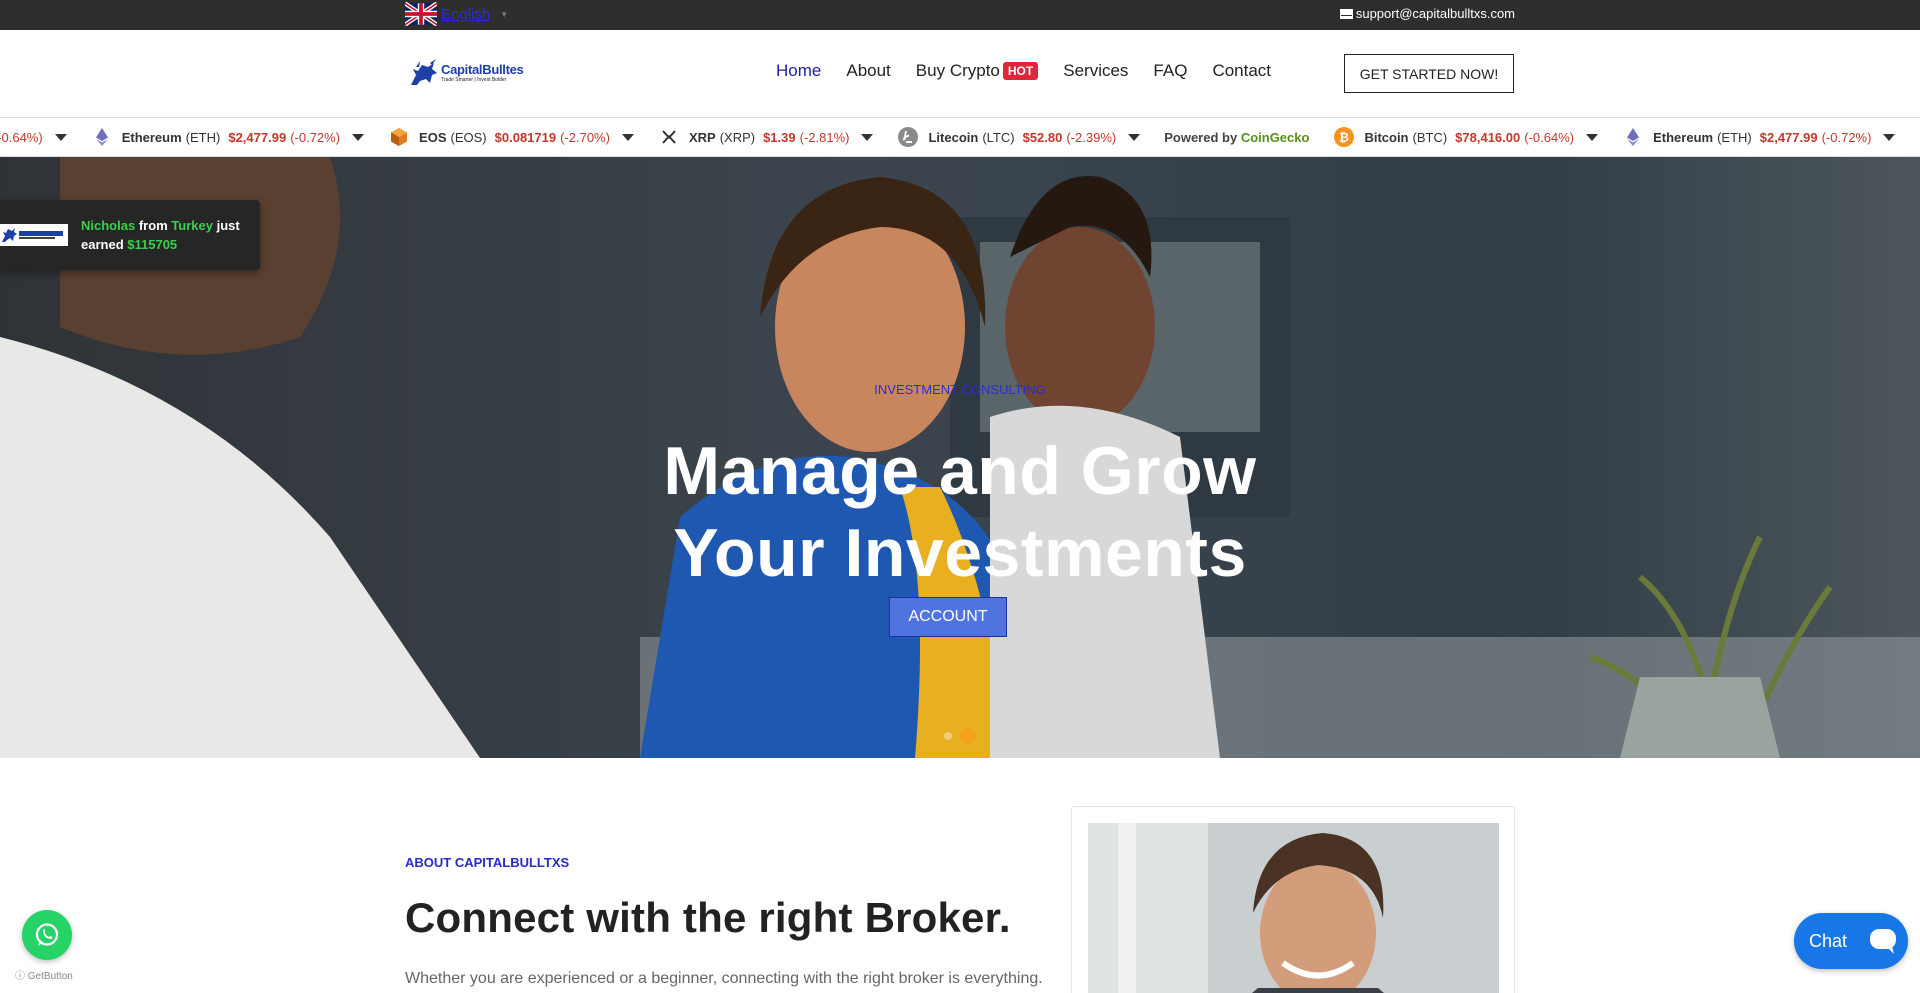 The height and width of the screenshot is (993, 1920). What do you see at coordinates (1095, 71) in the screenshot?
I see `nav-services: Services` at bounding box center [1095, 71].